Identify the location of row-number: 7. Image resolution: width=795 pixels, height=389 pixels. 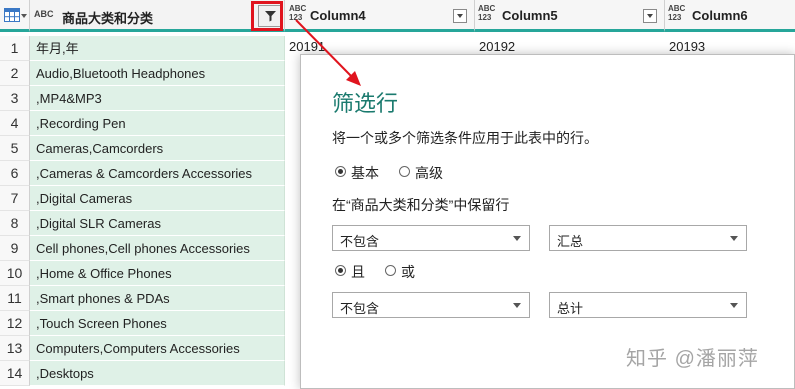
(15, 198).